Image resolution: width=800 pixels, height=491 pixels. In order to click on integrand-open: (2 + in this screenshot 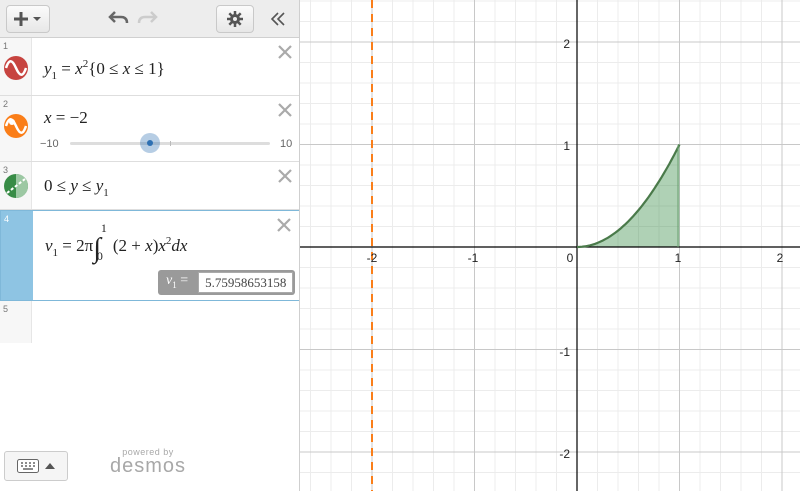, I will do `click(129, 245)`.